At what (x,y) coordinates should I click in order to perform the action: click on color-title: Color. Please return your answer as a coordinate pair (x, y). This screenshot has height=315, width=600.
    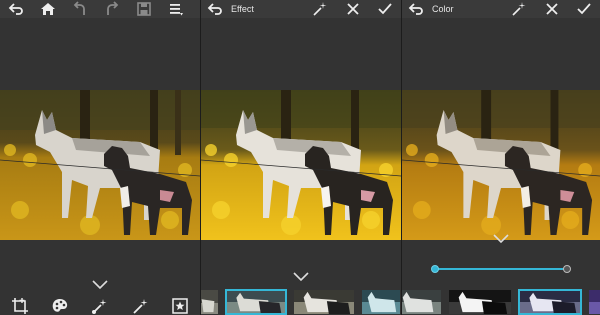
    Looking at the image, I should click on (443, 9).